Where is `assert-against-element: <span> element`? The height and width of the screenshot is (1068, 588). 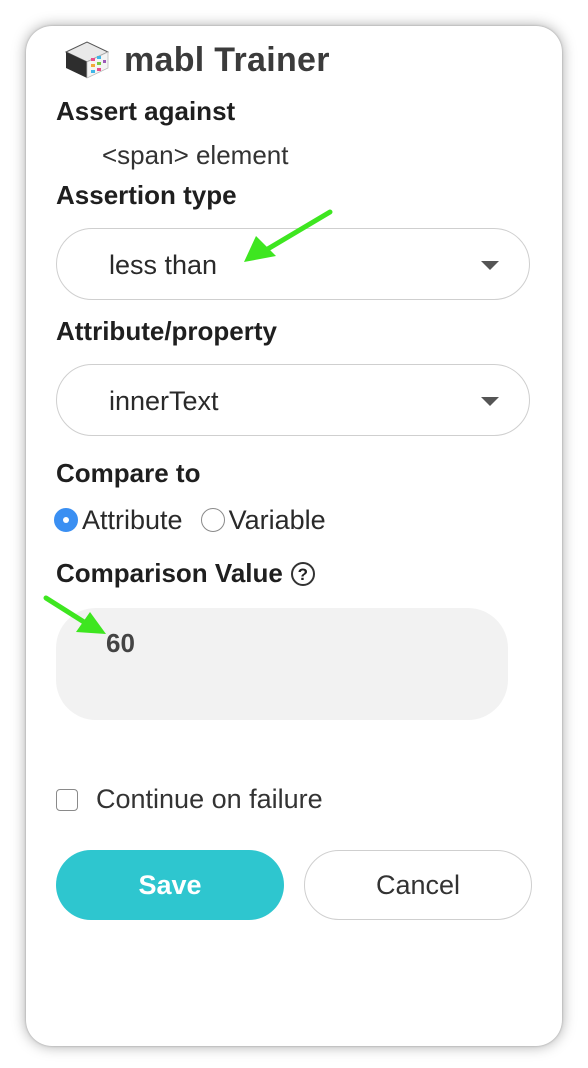
assert-against-element: <span> element is located at coordinates (195, 155).